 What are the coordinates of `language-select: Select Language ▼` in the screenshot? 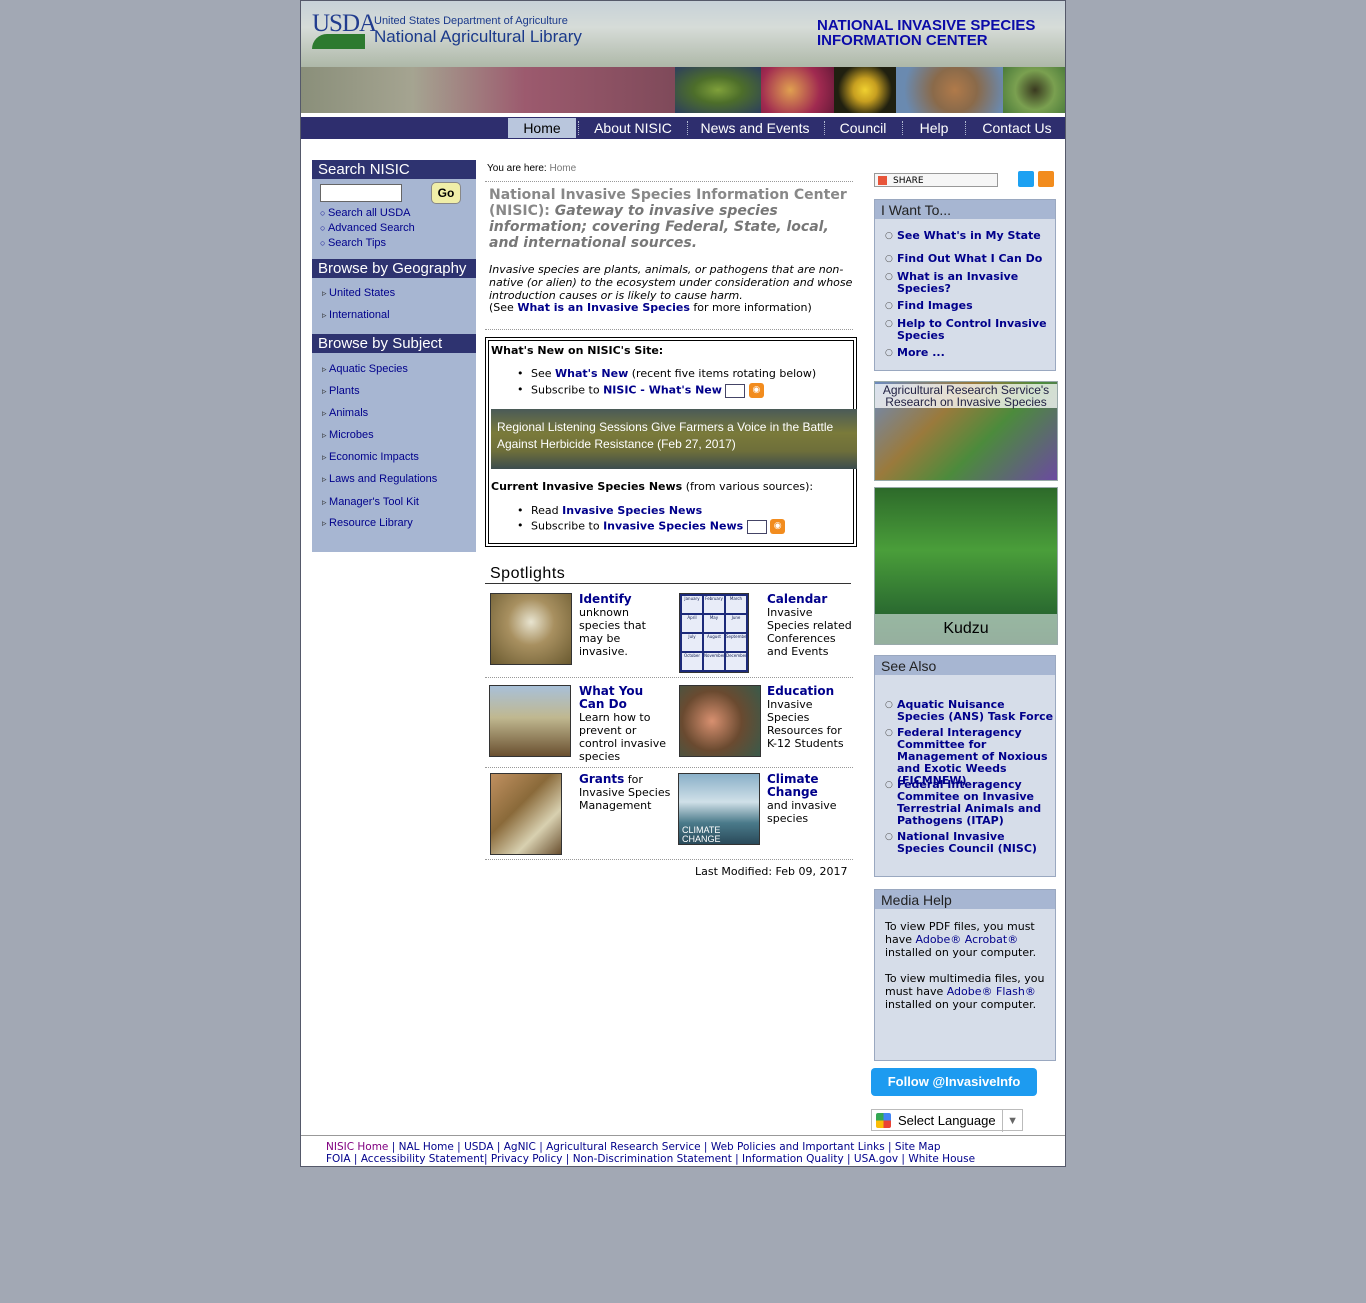 It's located at (947, 1120).